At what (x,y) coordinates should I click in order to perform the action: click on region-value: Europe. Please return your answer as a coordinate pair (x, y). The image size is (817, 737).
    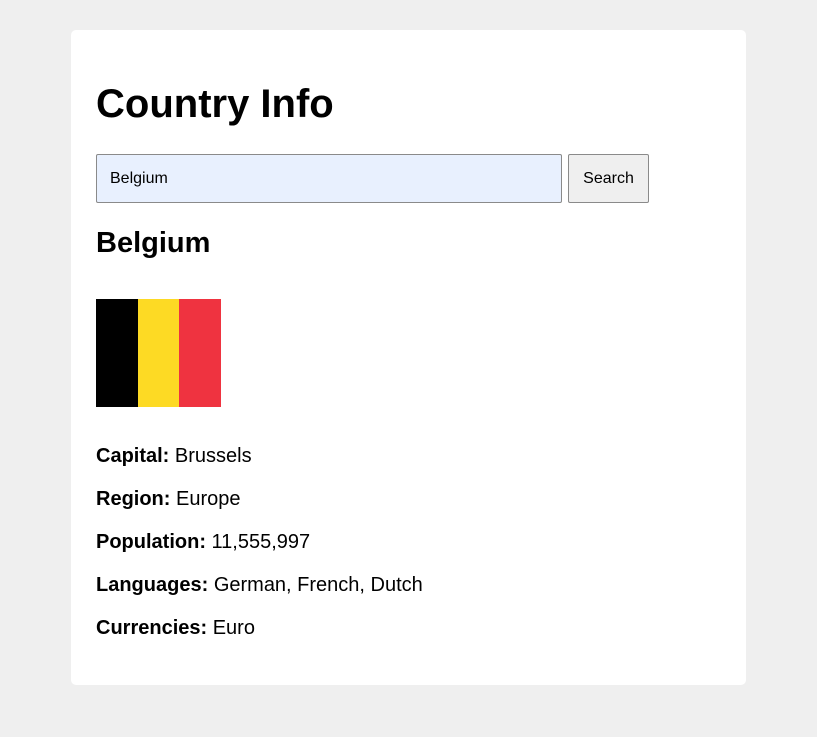
    Looking at the image, I should click on (208, 499).